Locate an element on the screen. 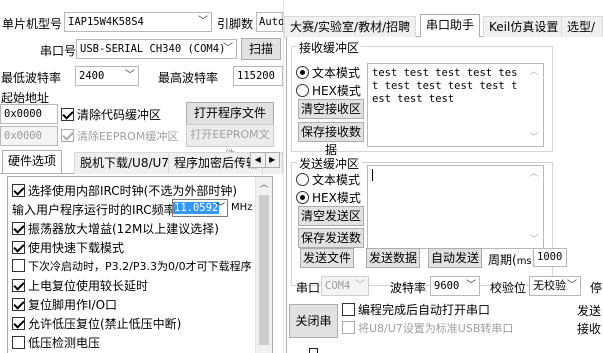 The width and height of the screenshot is (603, 353). tab-offline-download: 脱机下载/U8/U7 is located at coordinates (124, 163).